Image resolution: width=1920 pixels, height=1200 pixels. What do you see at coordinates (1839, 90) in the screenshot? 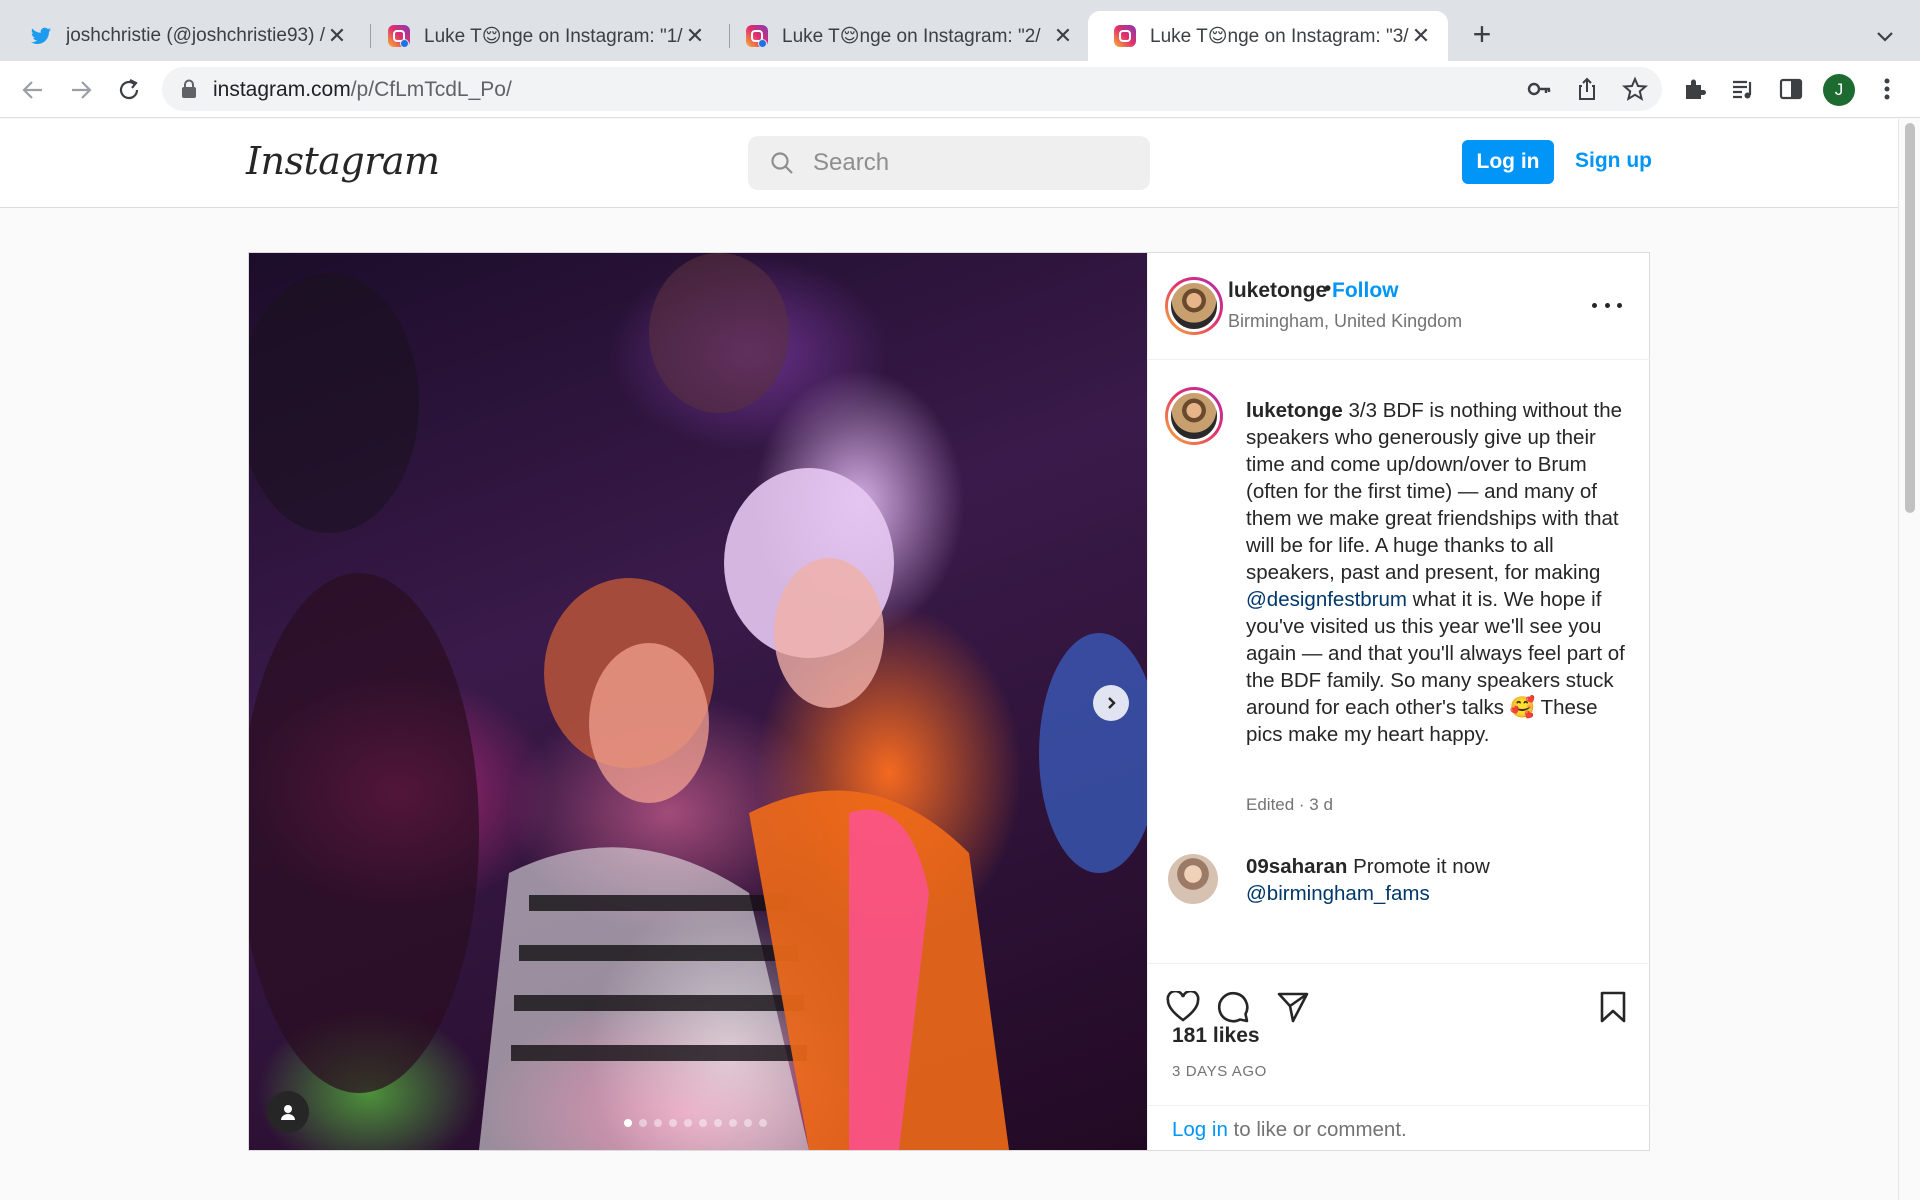
I see `profile-avatar: J` at bounding box center [1839, 90].